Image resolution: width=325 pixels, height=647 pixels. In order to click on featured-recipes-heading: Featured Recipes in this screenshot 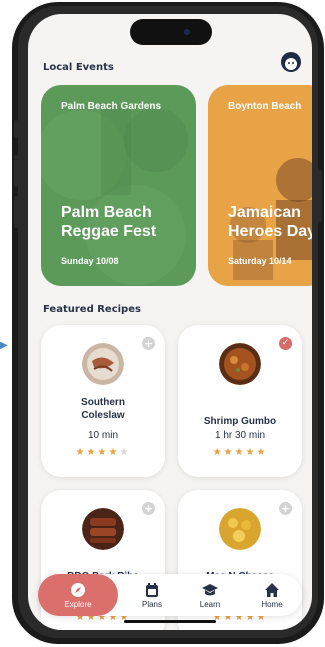, I will do `click(92, 309)`.